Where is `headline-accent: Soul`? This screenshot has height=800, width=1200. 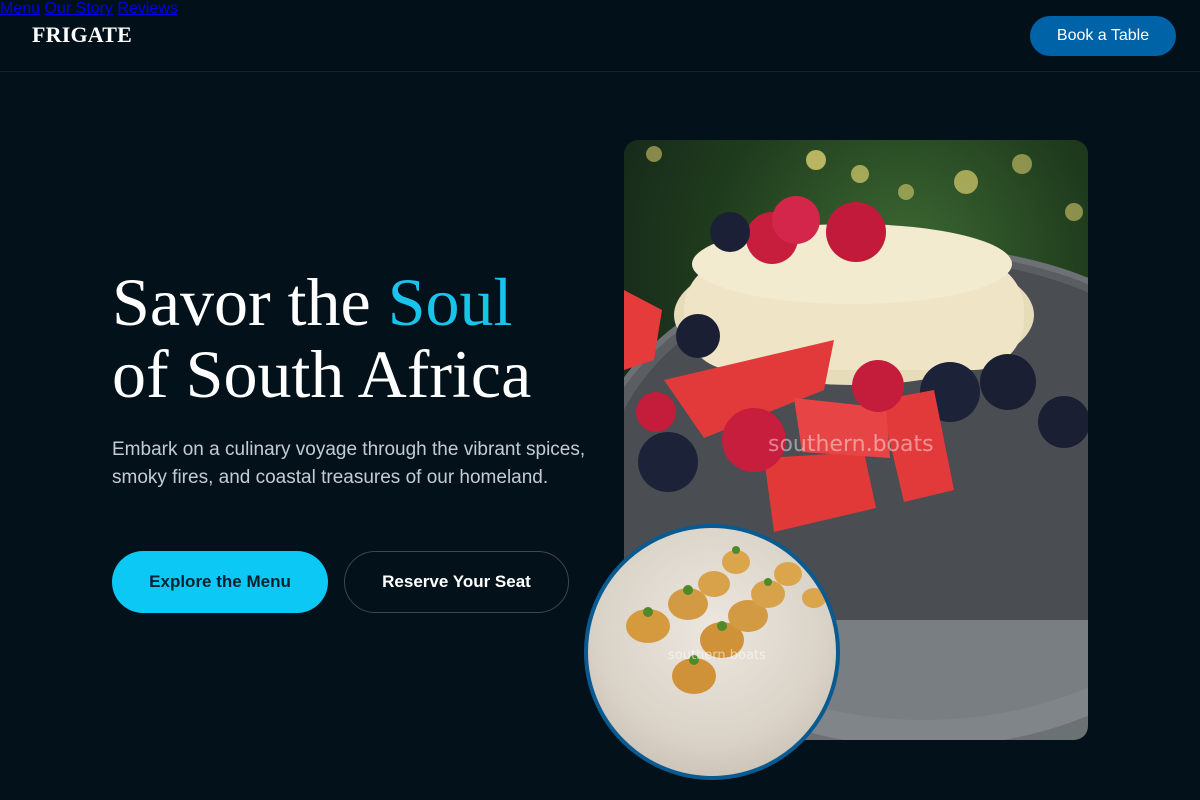
headline-accent: Soul is located at coordinates (450, 302).